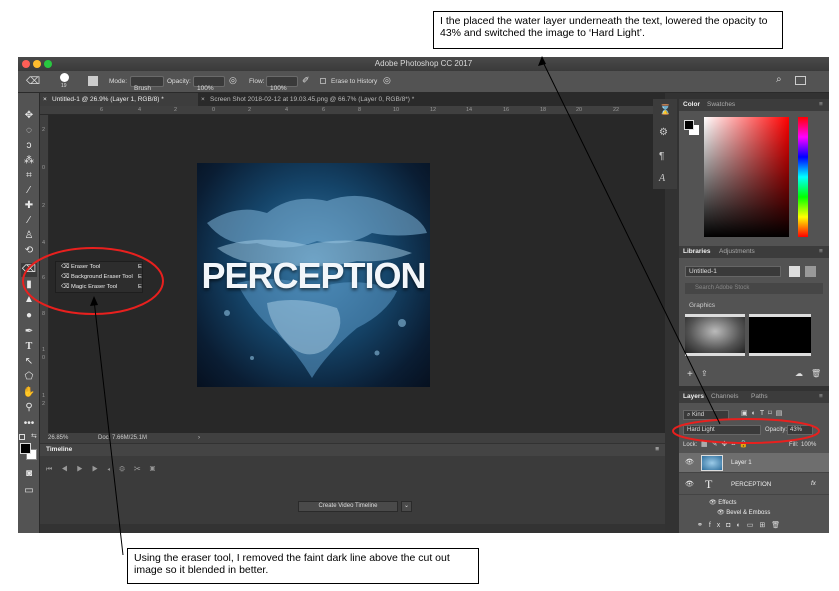  I want to click on graphic-thumbnail-black, so click(780, 335).